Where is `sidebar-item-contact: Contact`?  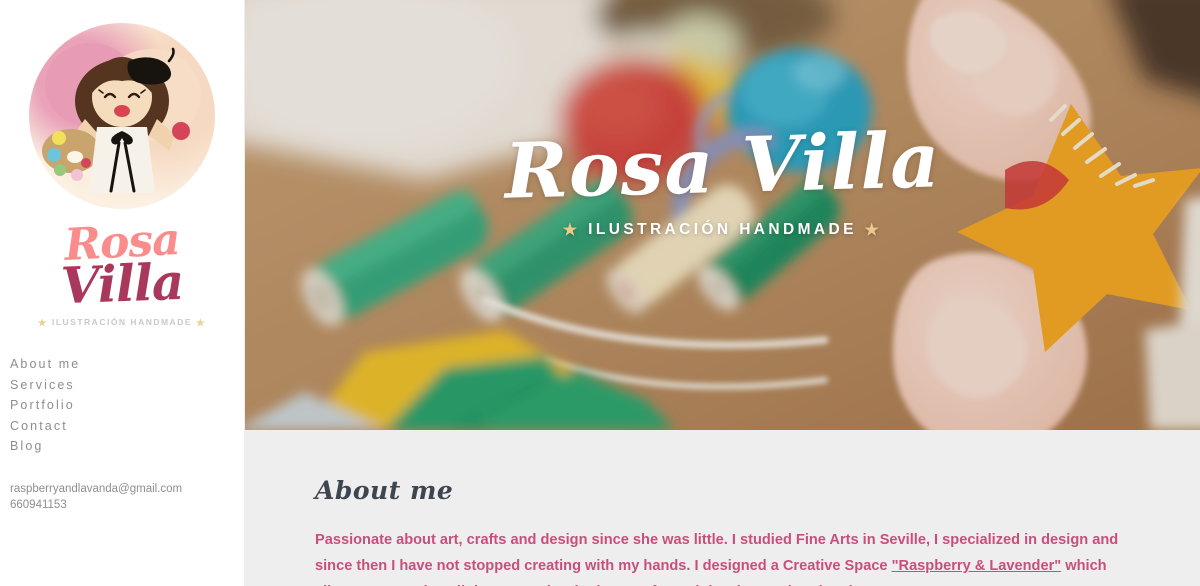
sidebar-item-contact: Contact is located at coordinates (127, 426).